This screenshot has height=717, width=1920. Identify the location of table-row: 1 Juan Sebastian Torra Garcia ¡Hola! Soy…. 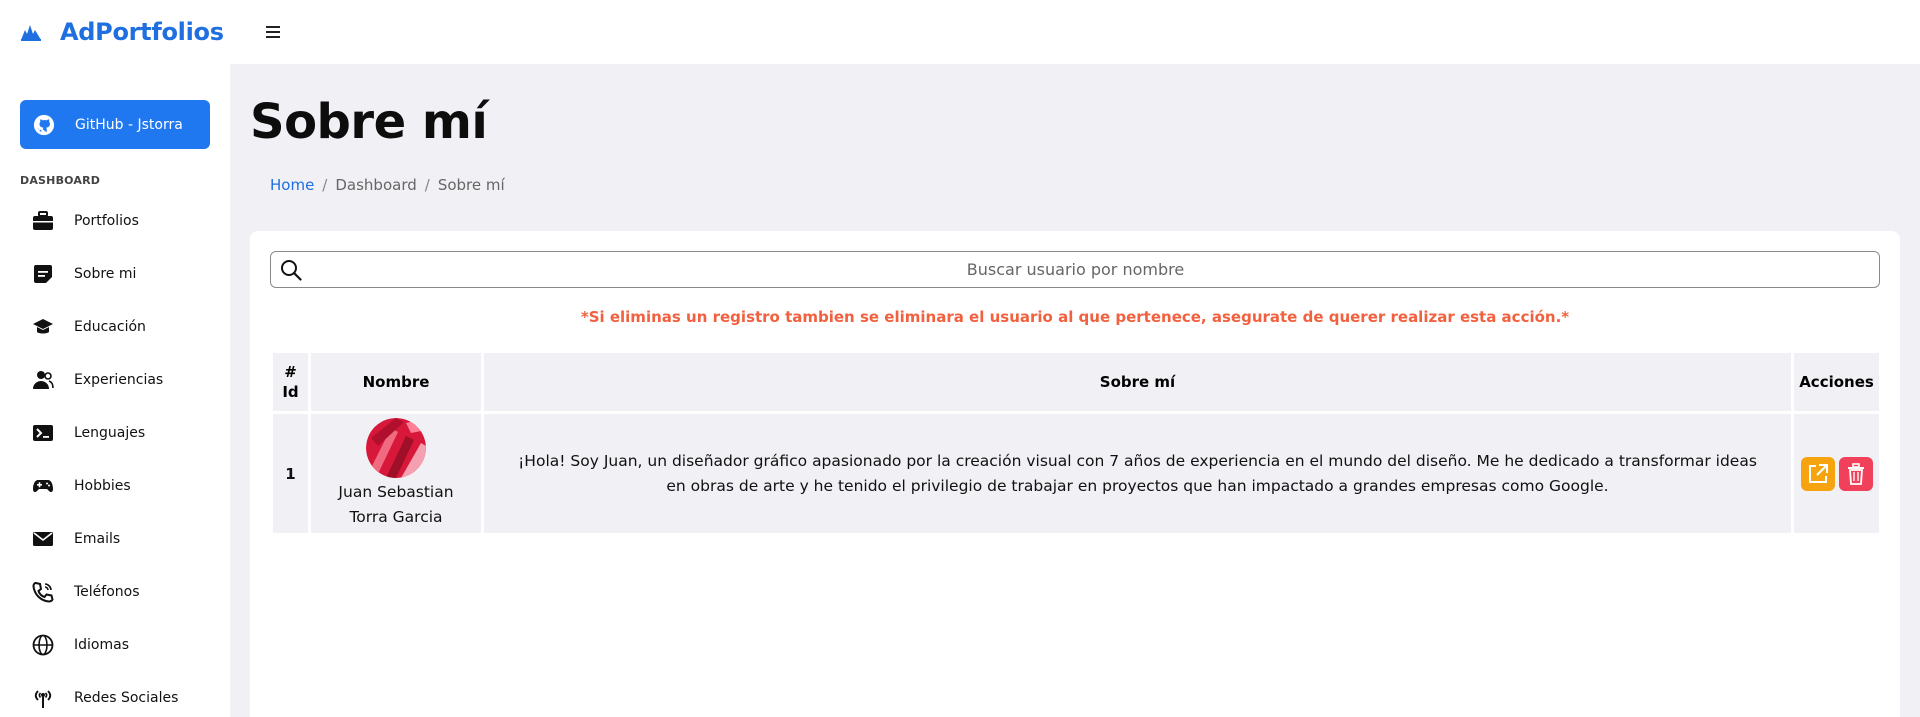
(1076, 473).